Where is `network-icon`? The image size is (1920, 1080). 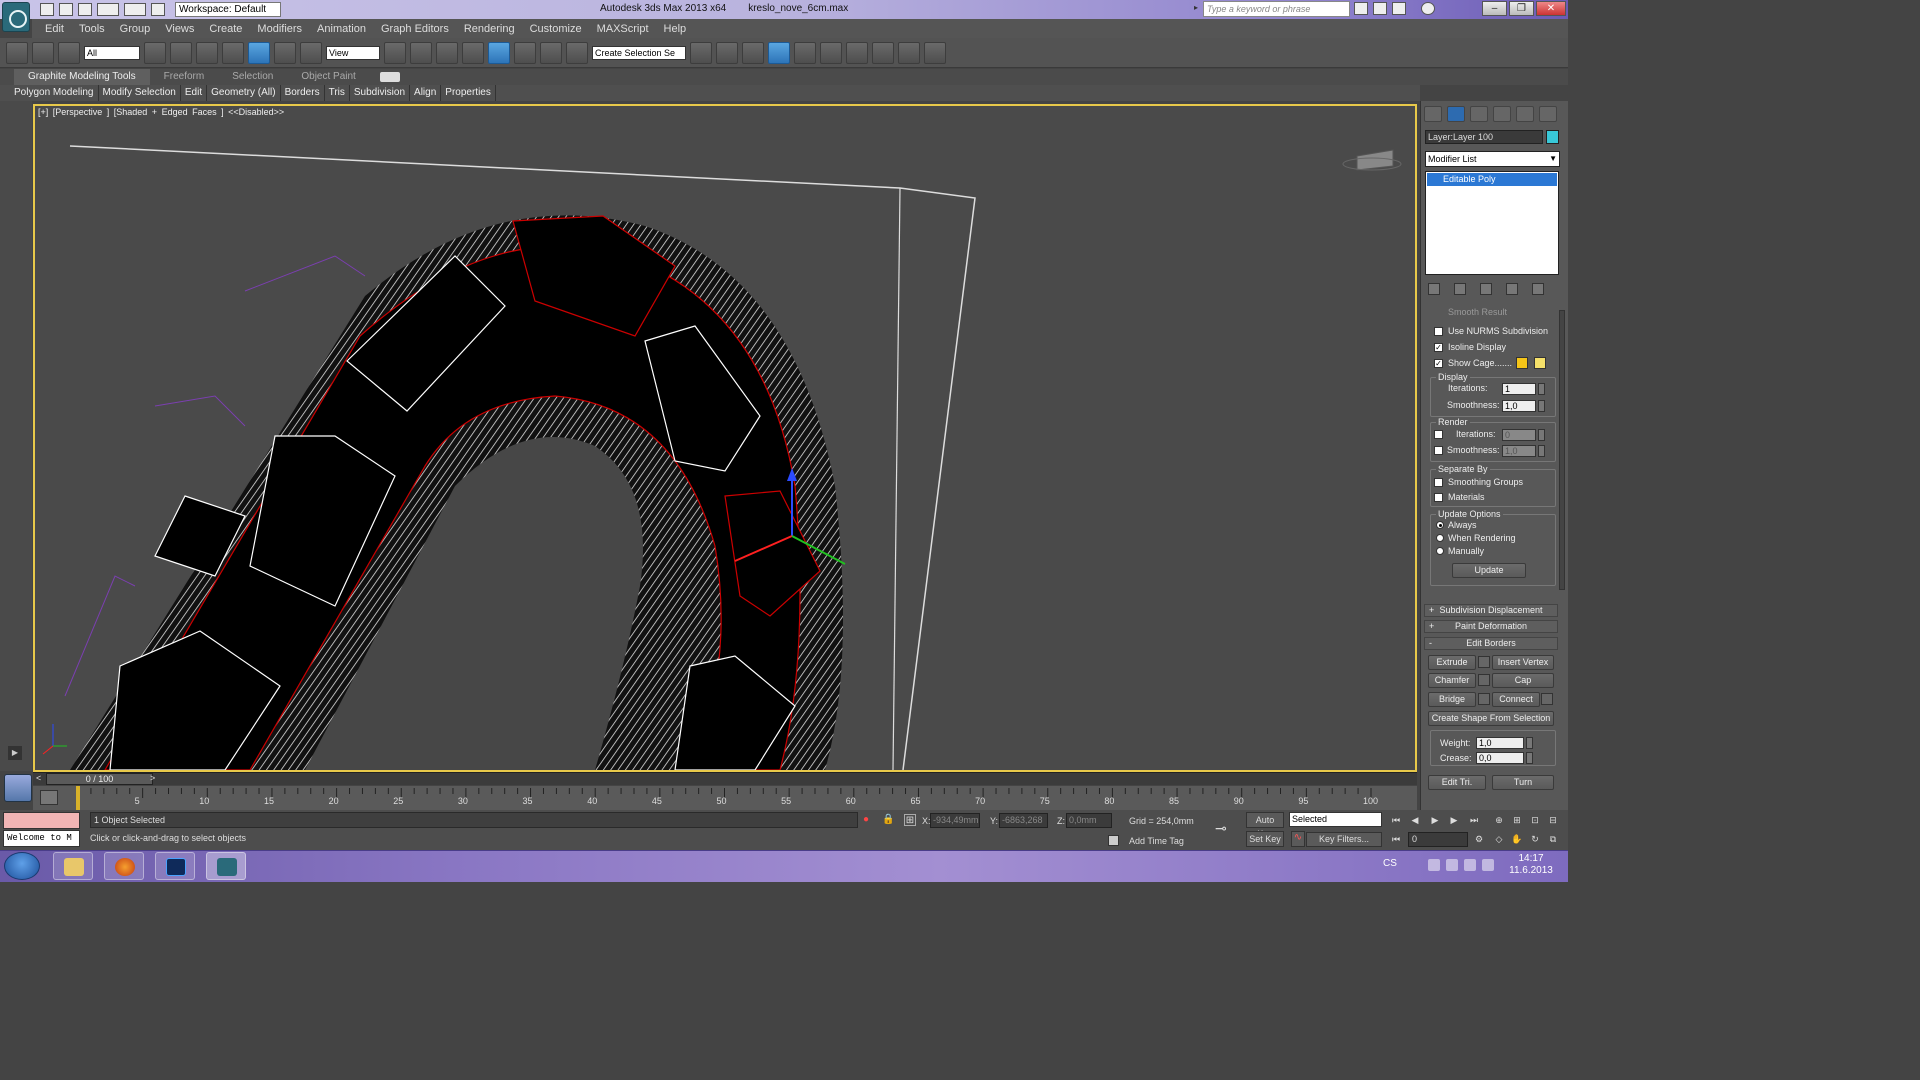
network-icon is located at coordinates (1470, 865).